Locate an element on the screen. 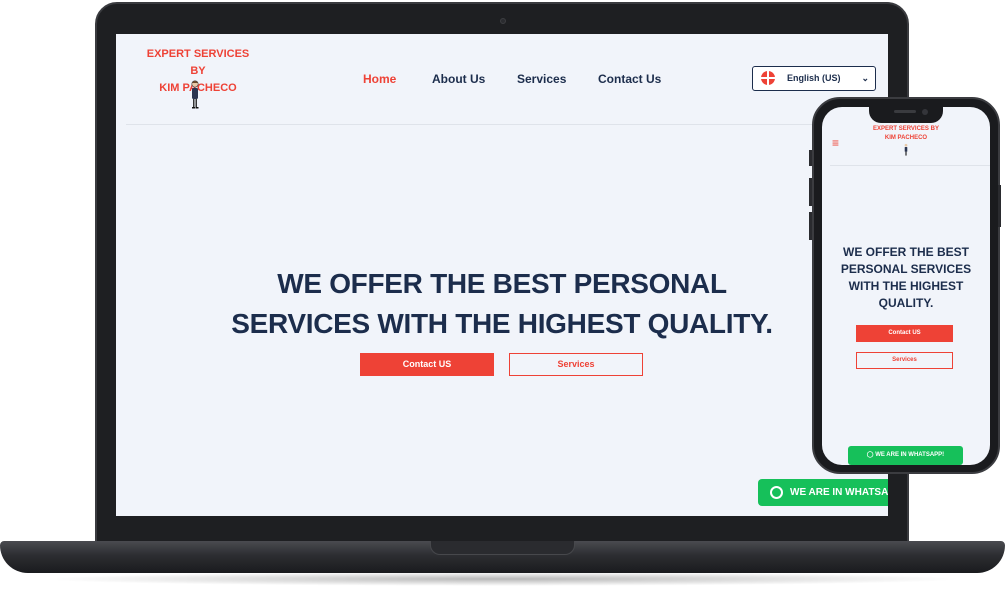 This screenshot has height=594, width=1005. mobile-whatsapp-label: WE ARE IN WHATSAPP! is located at coordinates (910, 455).